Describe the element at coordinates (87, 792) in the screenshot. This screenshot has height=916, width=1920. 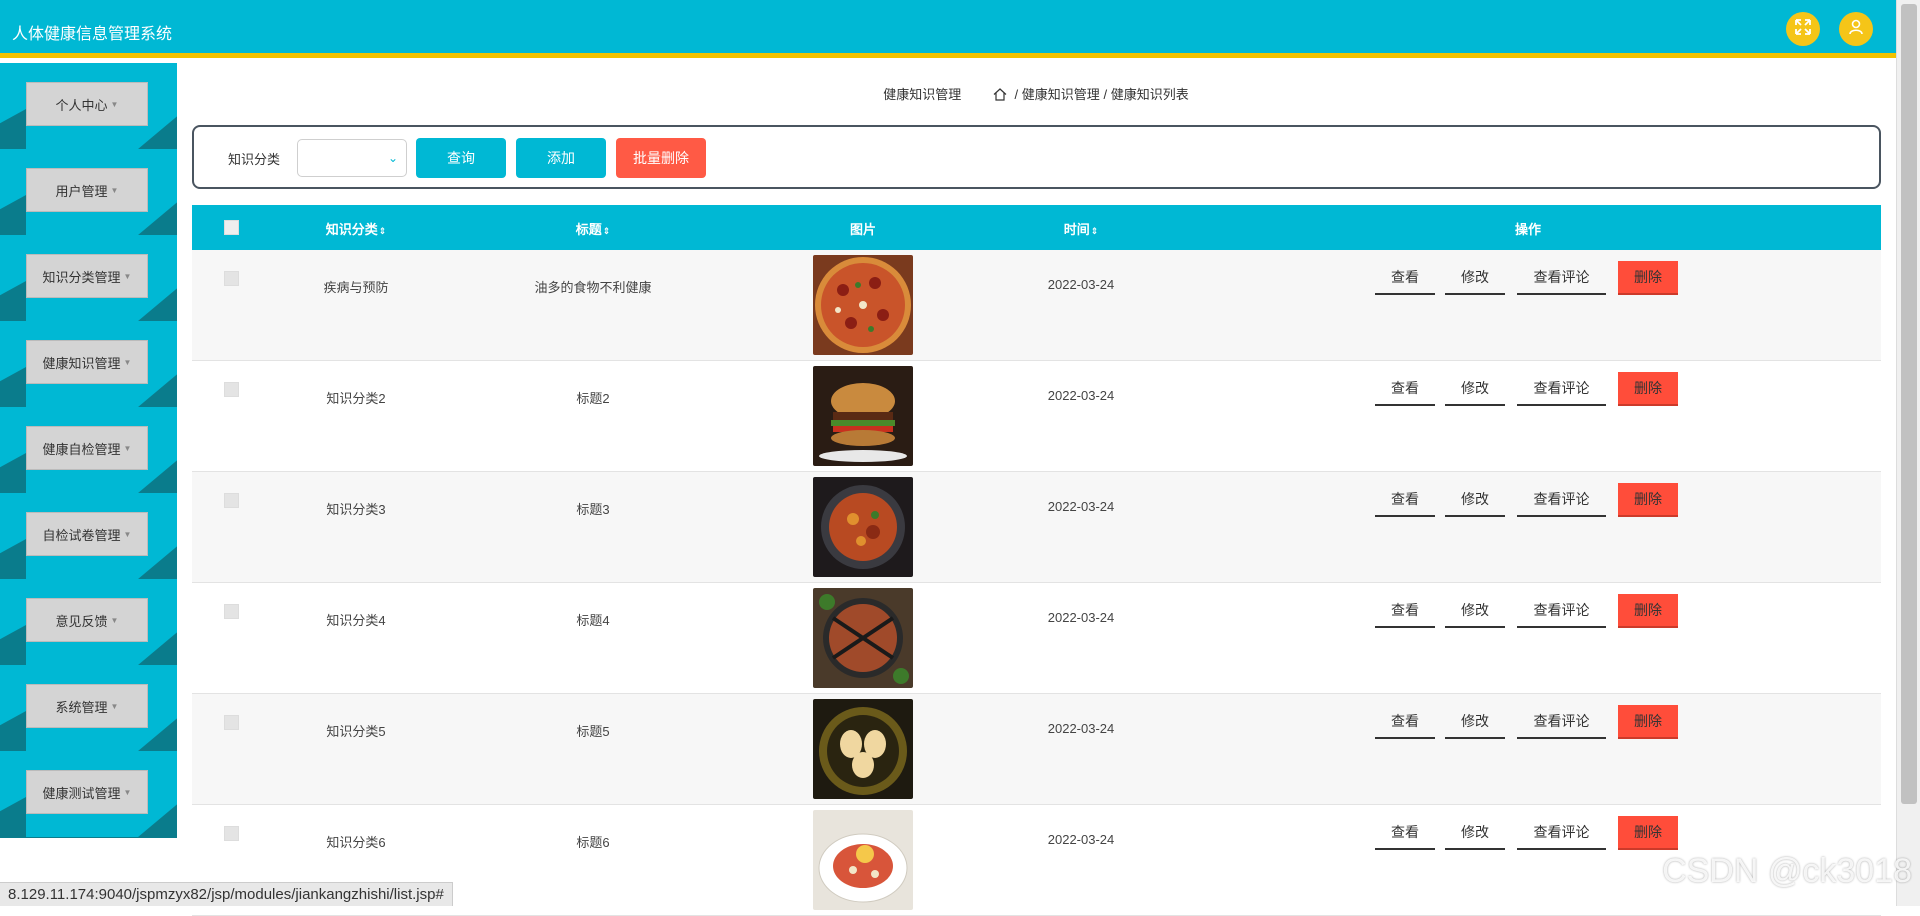
I see `sidebar-button: 健康测试管理 ▼` at that location.